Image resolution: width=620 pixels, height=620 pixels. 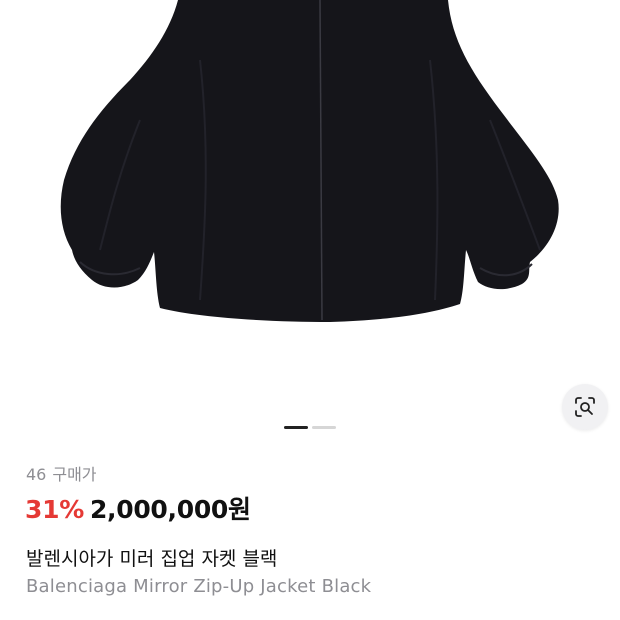 What do you see at coordinates (324, 427) in the screenshot?
I see `carousel-dot` at bounding box center [324, 427].